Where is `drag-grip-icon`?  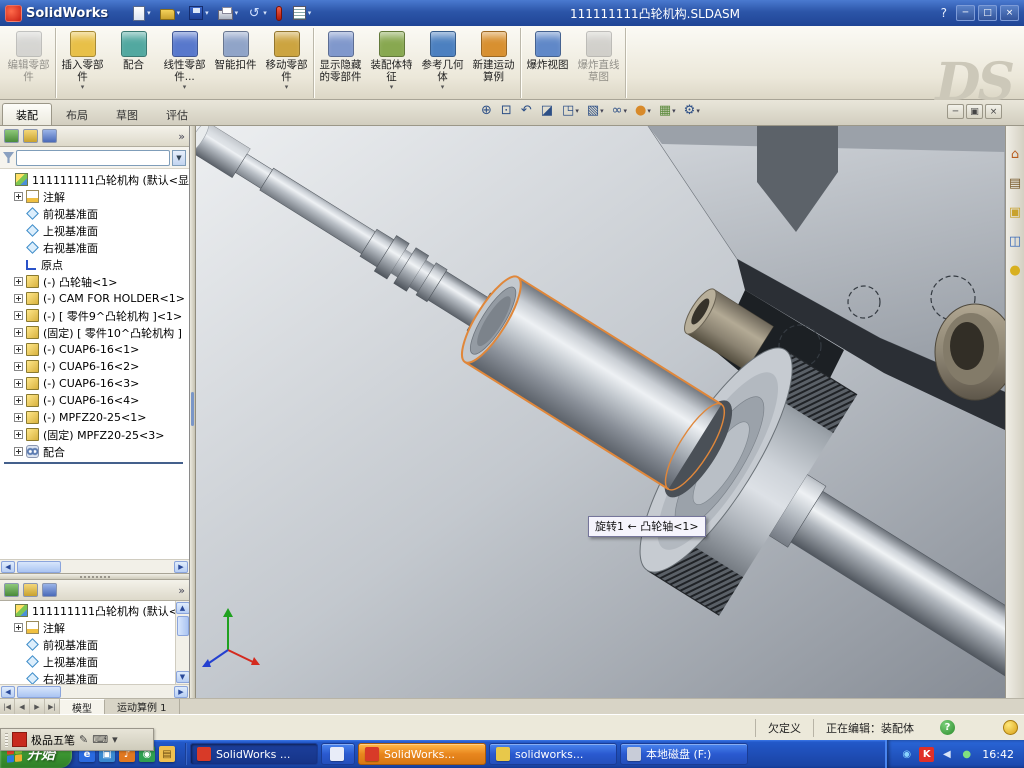 drag-grip-icon is located at coordinates (6, 739).